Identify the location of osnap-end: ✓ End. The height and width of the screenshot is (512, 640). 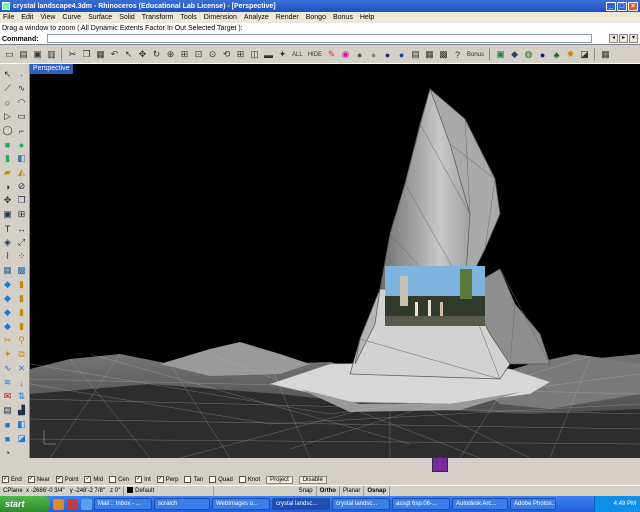
(12, 479).